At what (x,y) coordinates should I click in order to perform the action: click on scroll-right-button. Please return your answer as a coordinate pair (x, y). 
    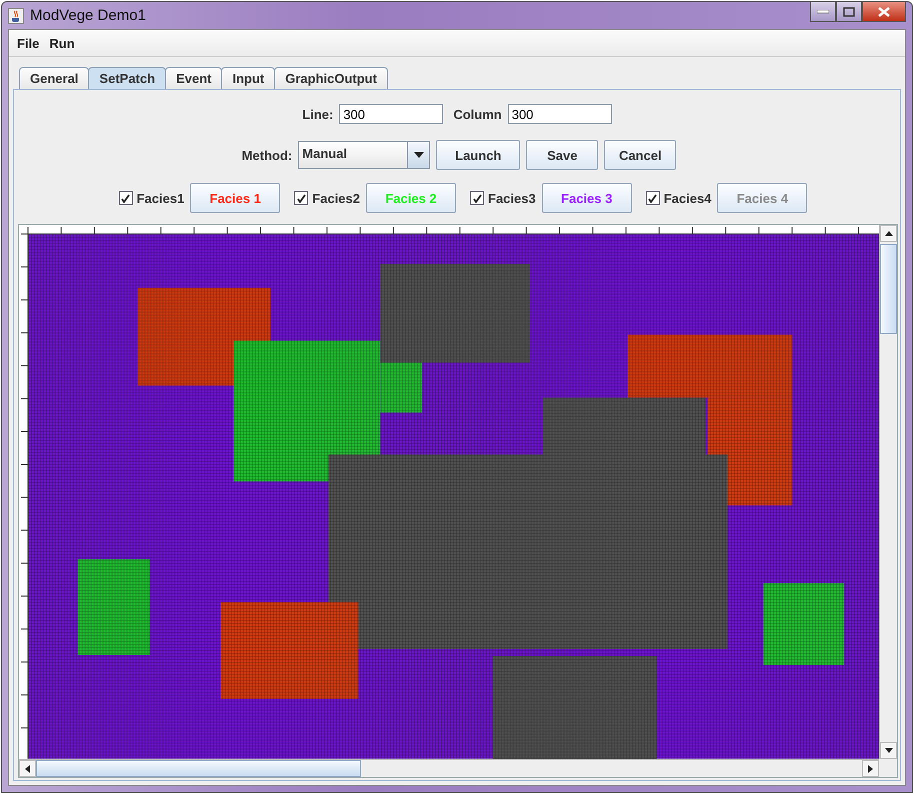
    Looking at the image, I should click on (870, 768).